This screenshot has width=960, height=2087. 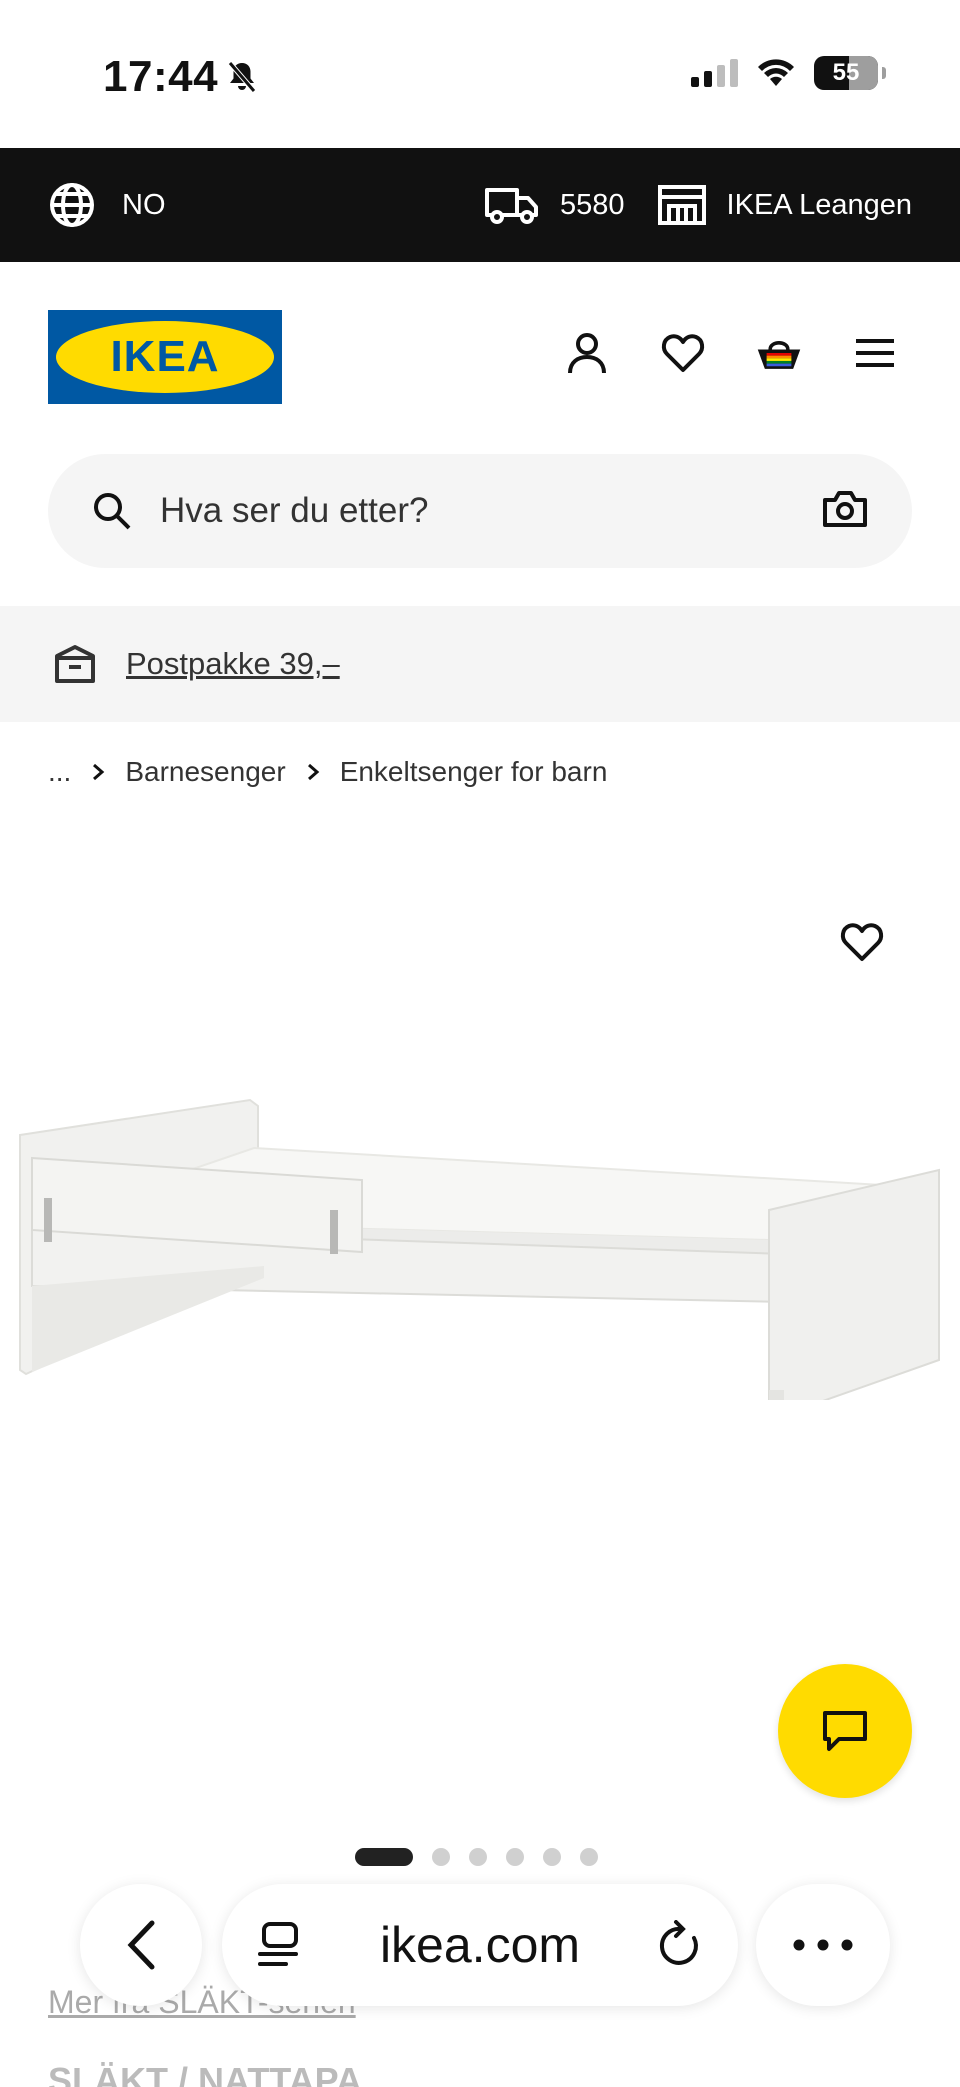 I want to click on top-utility-bar: NO 5580 IKEA Leangen, so click(x=480, y=205).